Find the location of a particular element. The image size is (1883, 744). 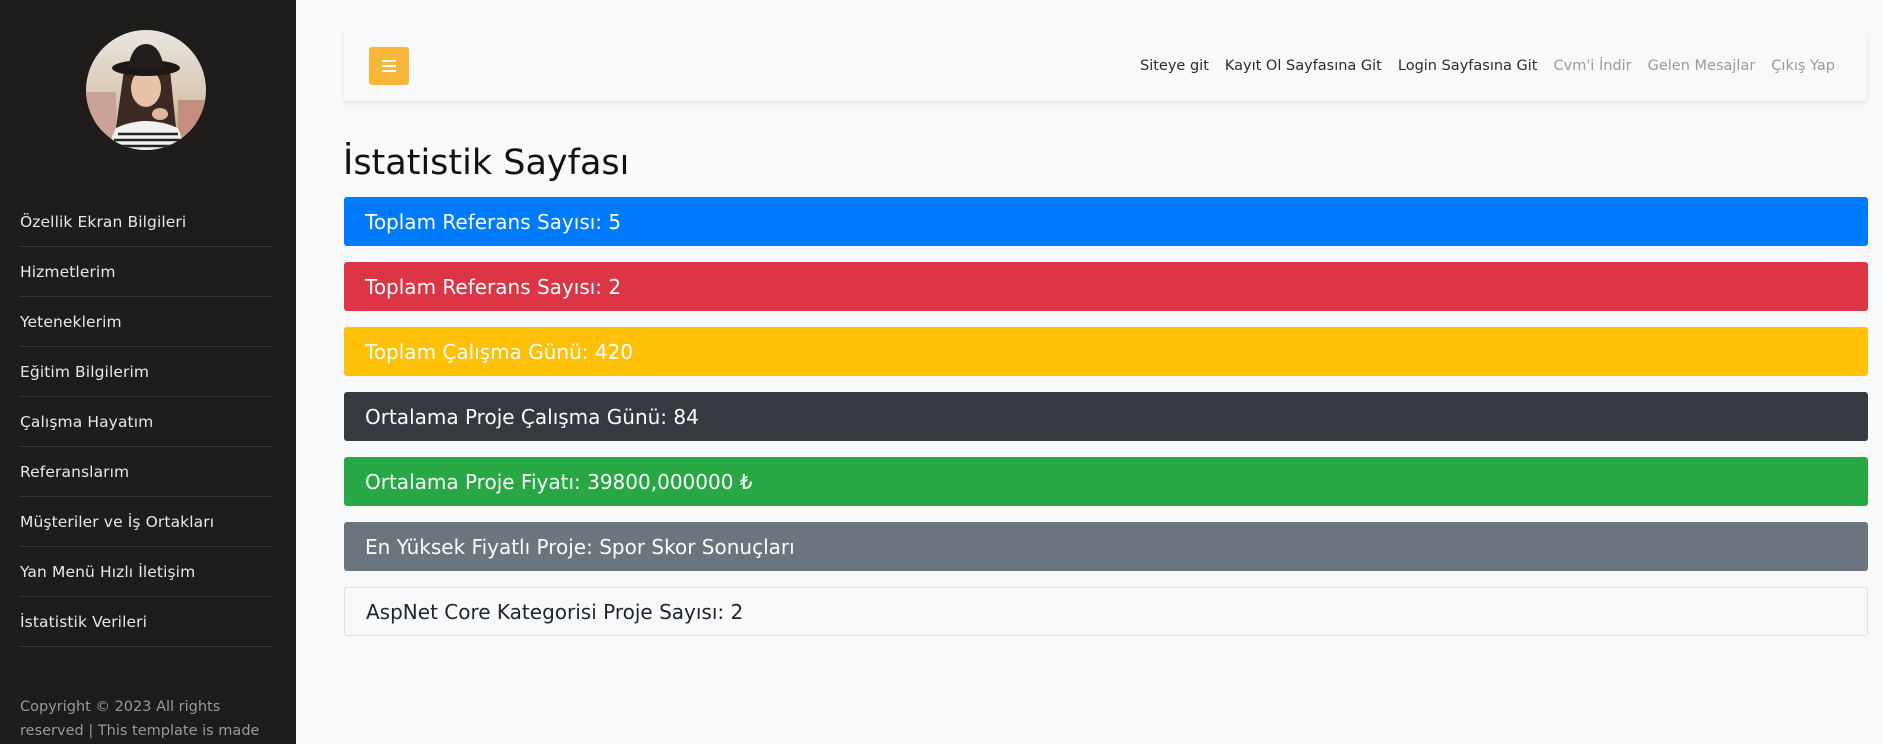

sidebar-item-label: Çalışma Hayatım is located at coordinates (86, 422).